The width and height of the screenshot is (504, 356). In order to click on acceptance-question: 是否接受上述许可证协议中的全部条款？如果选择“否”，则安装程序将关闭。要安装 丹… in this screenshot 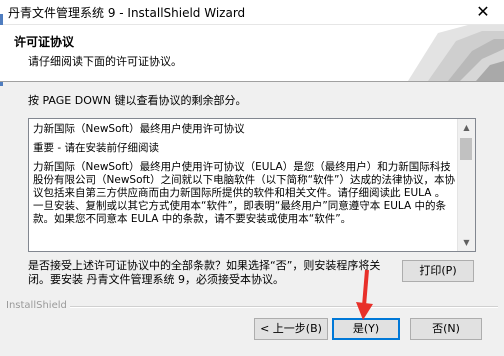, I will do `click(204, 272)`.